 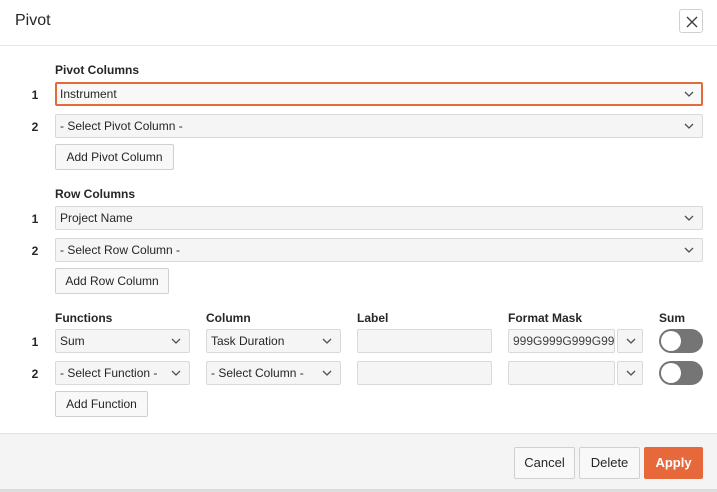 I want to click on cancel-button: Cancel, so click(x=544, y=463).